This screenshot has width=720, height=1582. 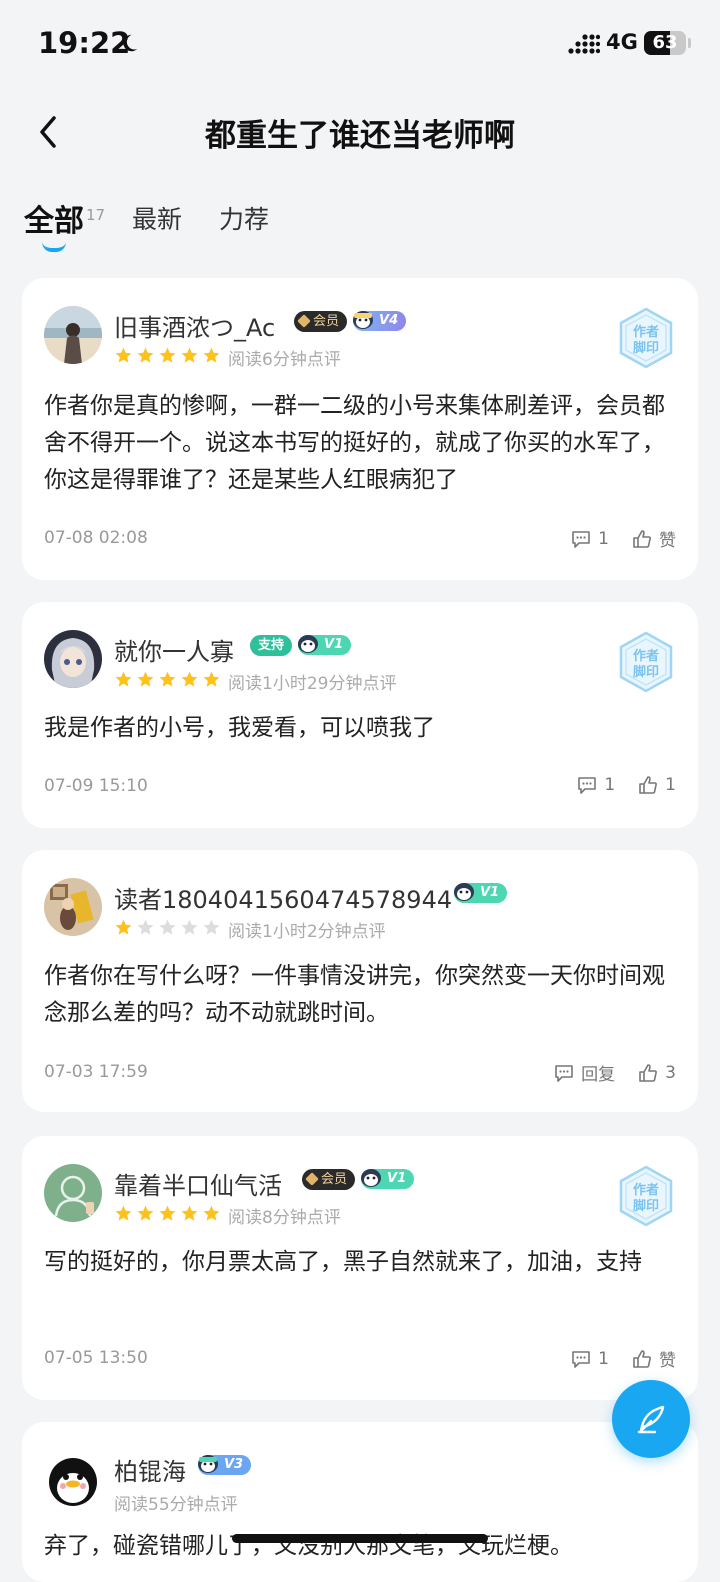 What do you see at coordinates (584, 44) in the screenshot?
I see `signal-icon` at bounding box center [584, 44].